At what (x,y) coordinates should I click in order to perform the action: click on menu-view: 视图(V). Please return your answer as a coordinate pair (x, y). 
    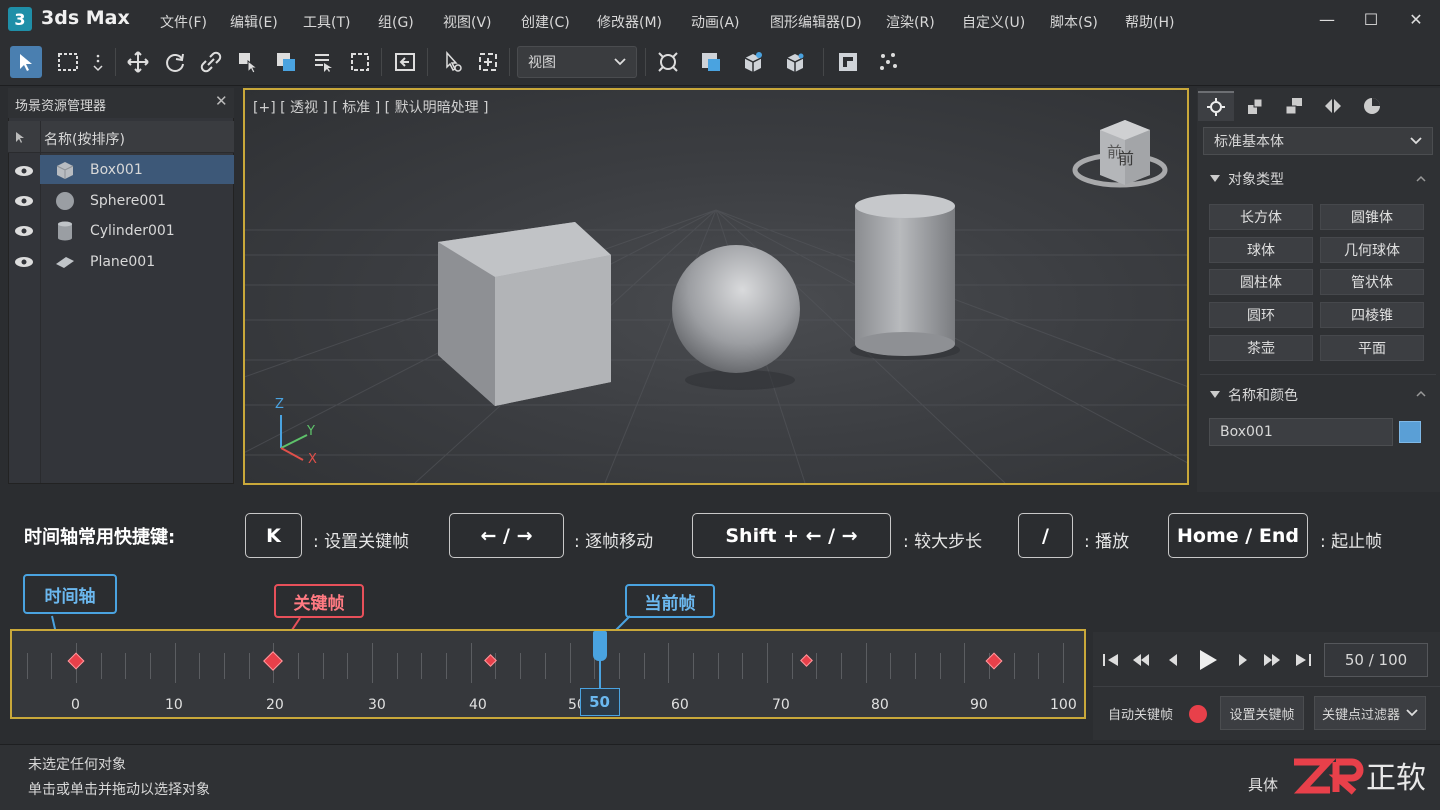
    Looking at the image, I should click on (467, 22).